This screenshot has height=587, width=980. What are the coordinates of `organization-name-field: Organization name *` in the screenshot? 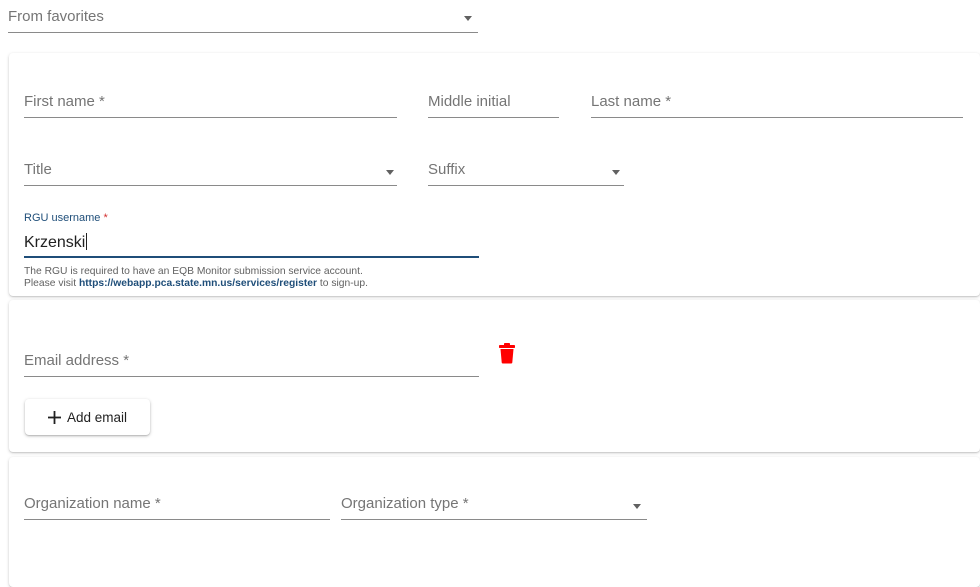 It's located at (177, 504).